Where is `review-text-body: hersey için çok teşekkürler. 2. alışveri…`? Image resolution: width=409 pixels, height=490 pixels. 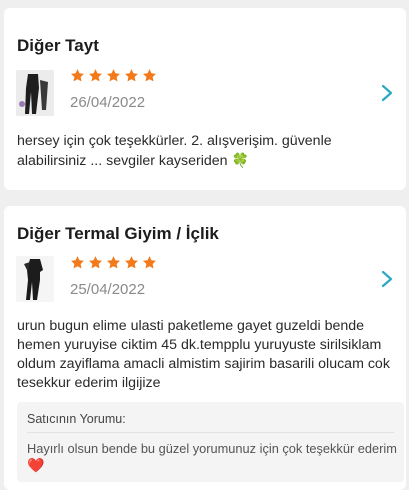 review-text-body: hersey için çok teşekkürler. 2. alışveri… is located at coordinates (174, 151).